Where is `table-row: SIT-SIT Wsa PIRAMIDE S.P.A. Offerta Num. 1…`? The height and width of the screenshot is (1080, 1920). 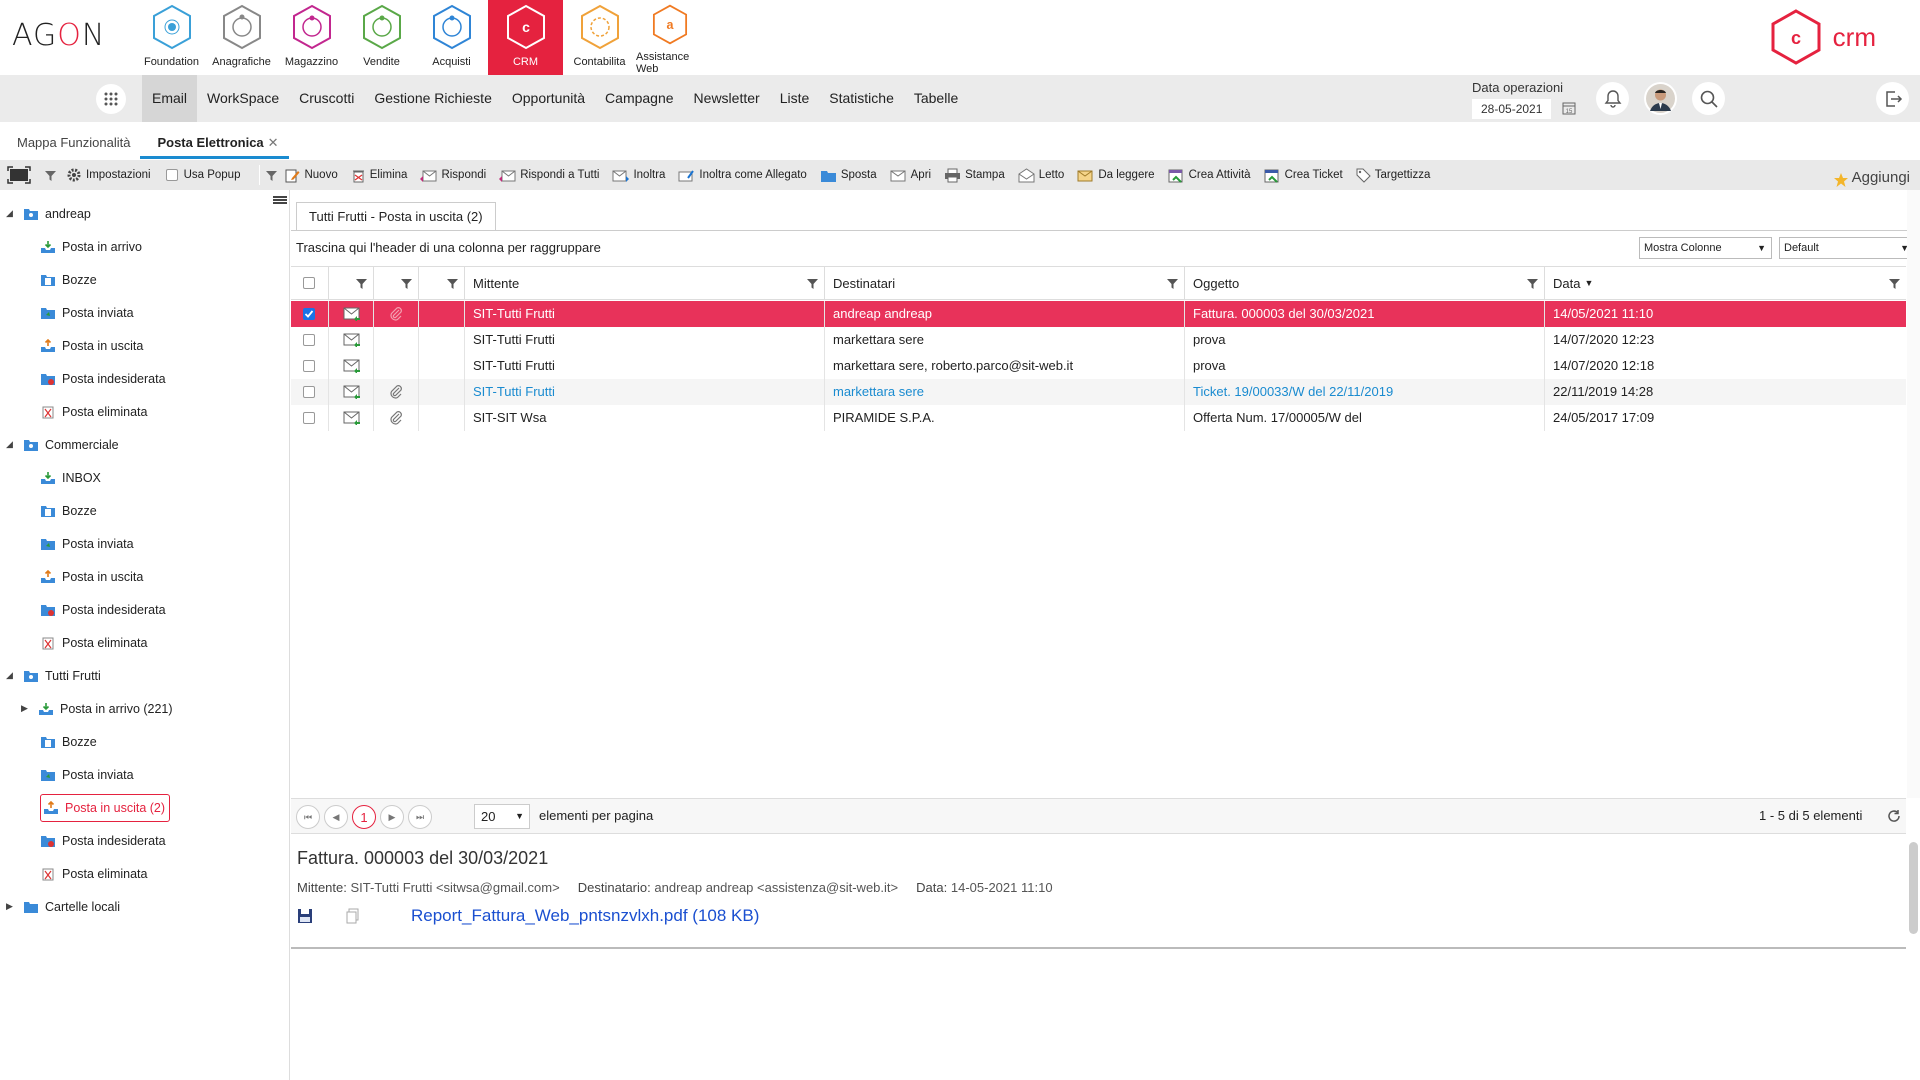
table-row: SIT-SIT Wsa PIRAMIDE S.P.A. Offerta Num. 1… is located at coordinates (1098, 418).